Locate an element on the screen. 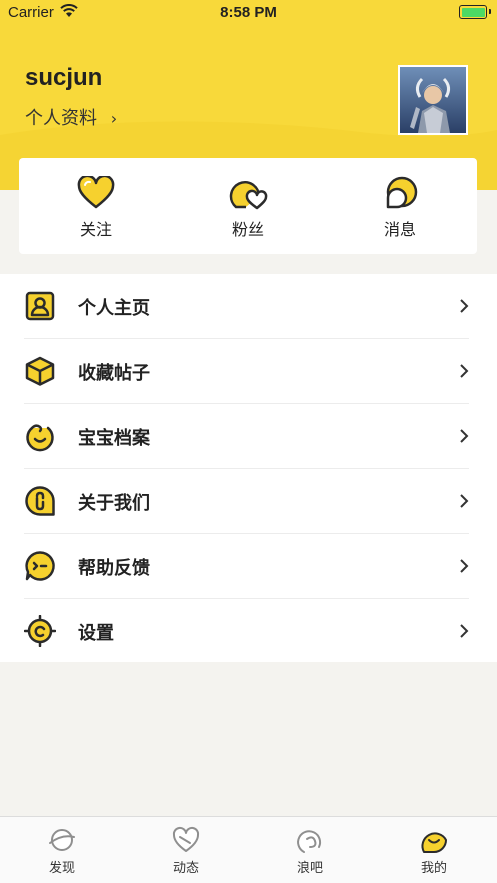 The height and width of the screenshot is (883, 497). menu-item-help-feedback: 帮助反馈 is located at coordinates (246, 566).